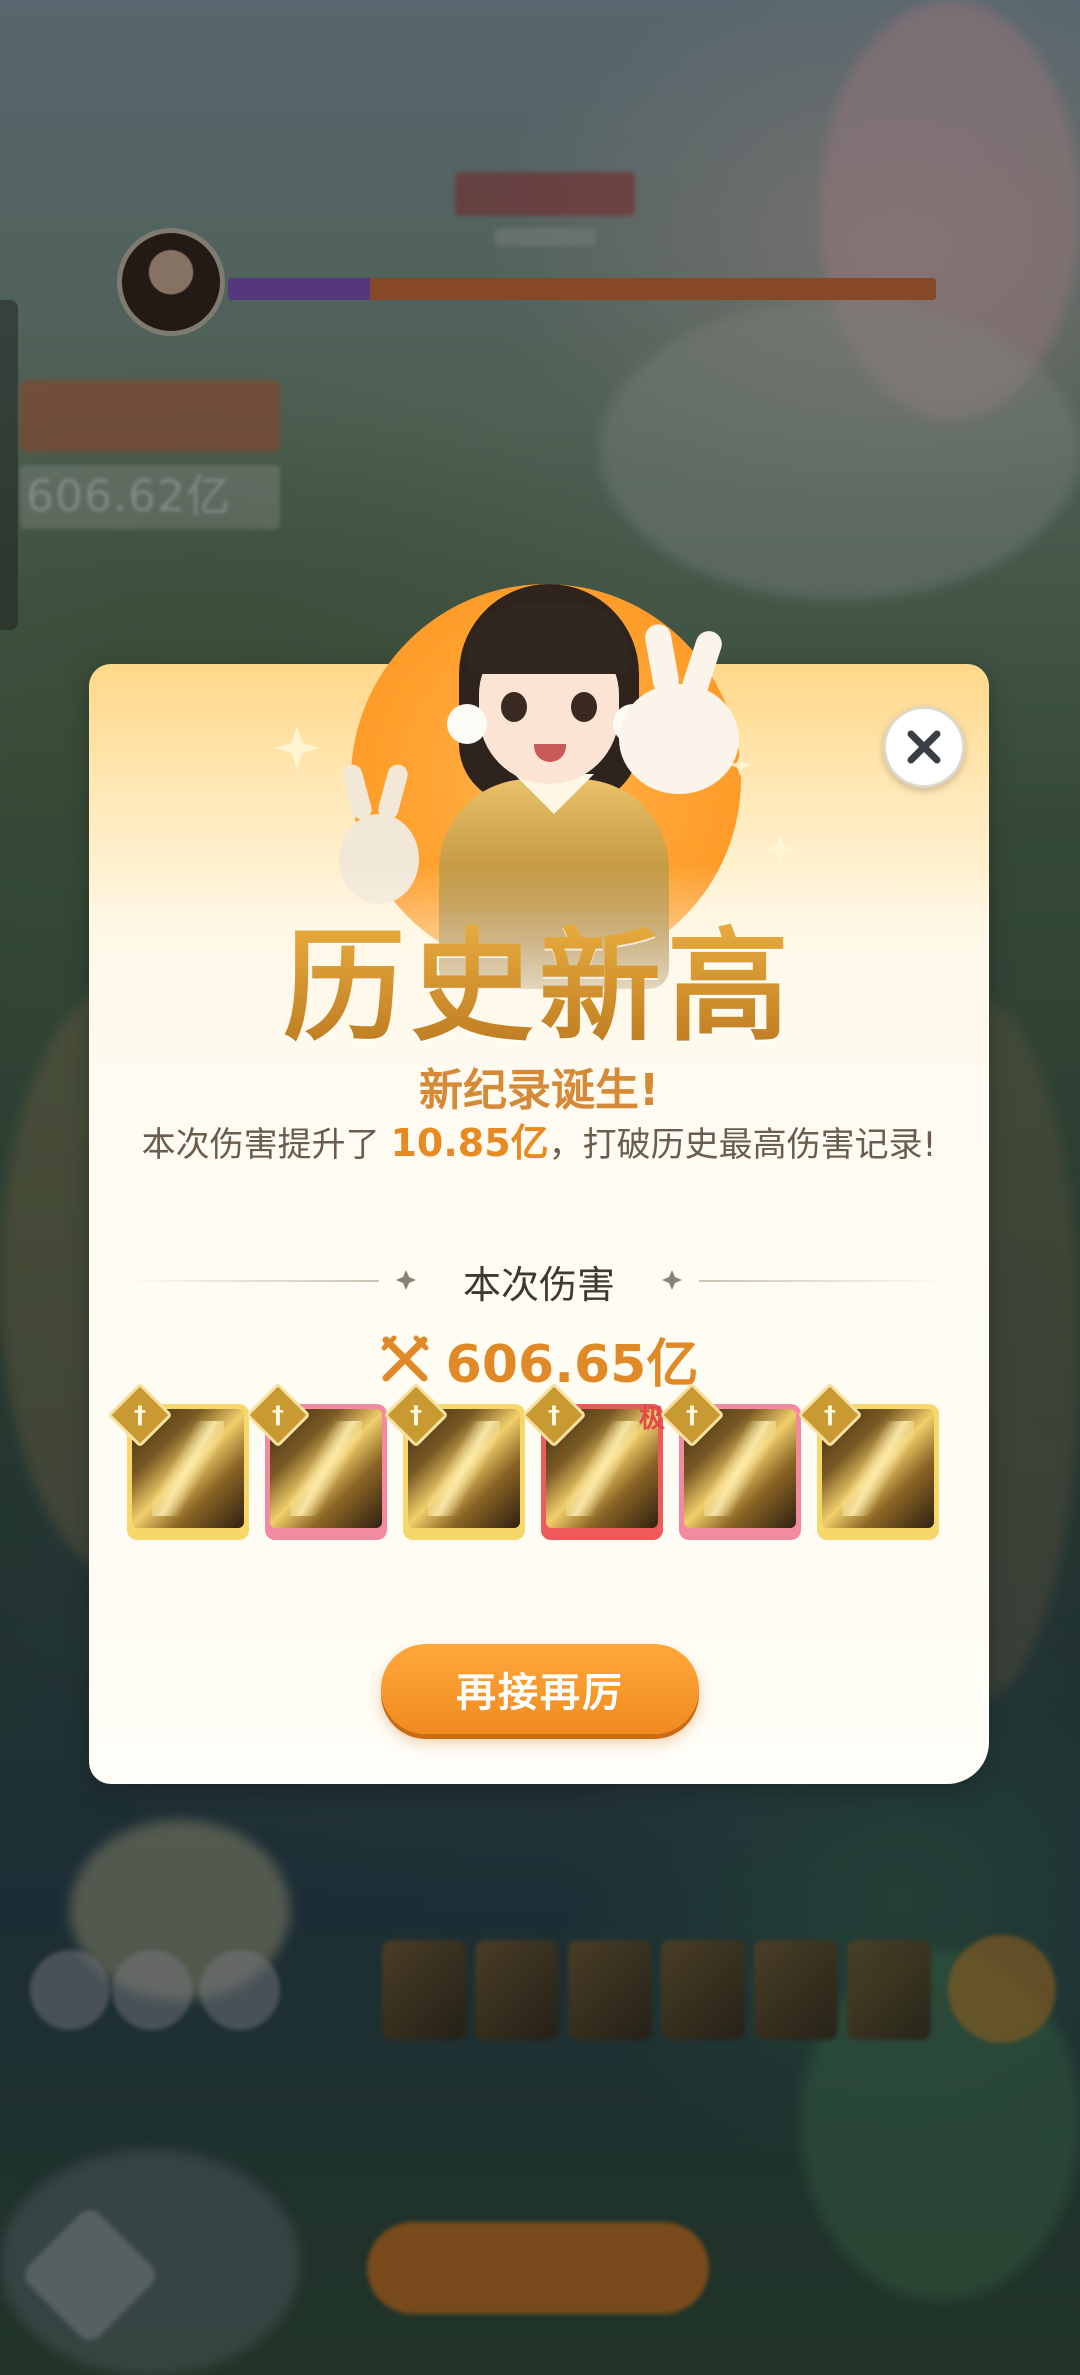 The image size is (1080, 2375). What do you see at coordinates (469, 1143) in the screenshot?
I see `damage-increase-value: 10.85亿` at bounding box center [469, 1143].